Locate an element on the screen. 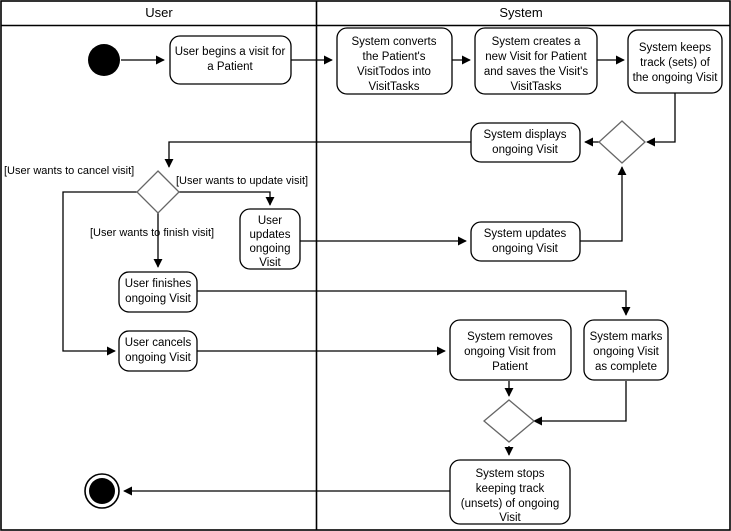 This screenshot has width=731, height=531. merge-node-bottom is located at coordinates (509, 421).